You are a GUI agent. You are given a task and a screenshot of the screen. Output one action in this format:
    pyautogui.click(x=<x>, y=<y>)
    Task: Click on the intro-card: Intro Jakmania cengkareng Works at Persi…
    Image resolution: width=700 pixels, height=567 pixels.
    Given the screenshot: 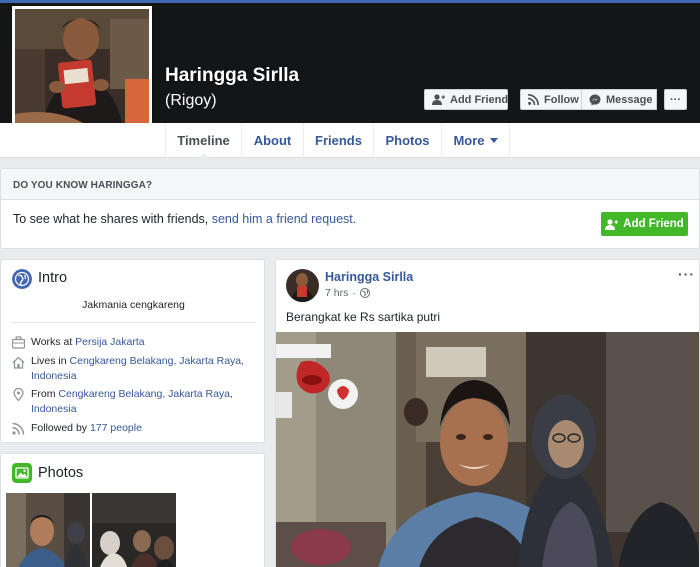 What is the action you would take?
    pyautogui.click(x=132, y=351)
    